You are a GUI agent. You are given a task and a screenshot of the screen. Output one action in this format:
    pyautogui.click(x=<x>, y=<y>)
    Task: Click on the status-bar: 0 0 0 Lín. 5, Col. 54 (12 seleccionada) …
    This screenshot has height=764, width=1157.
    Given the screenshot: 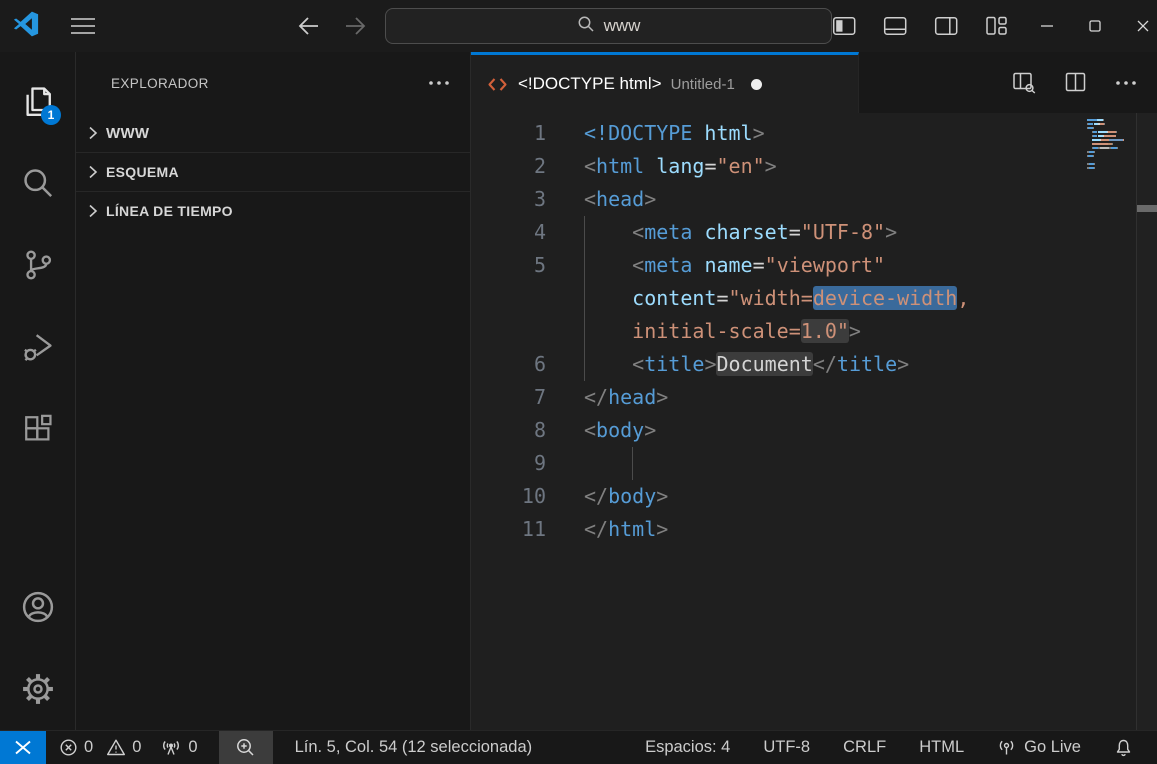 What is the action you would take?
    pyautogui.click(x=578, y=747)
    